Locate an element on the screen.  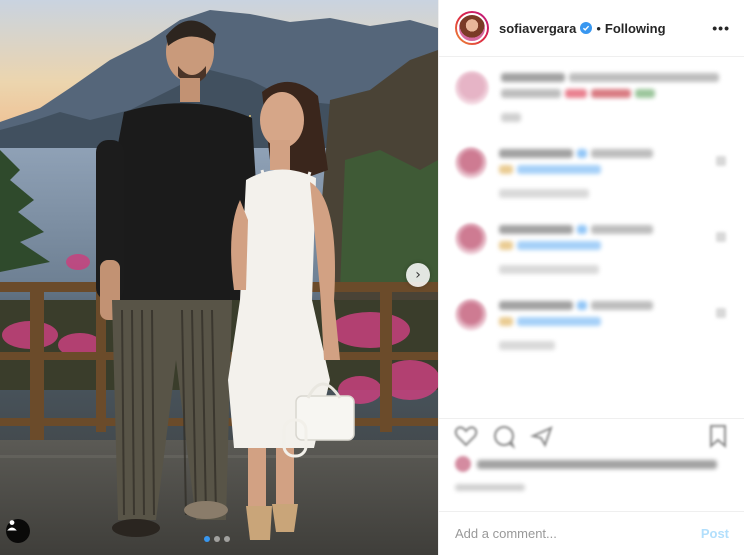
post-date is located at coordinates (490, 487).